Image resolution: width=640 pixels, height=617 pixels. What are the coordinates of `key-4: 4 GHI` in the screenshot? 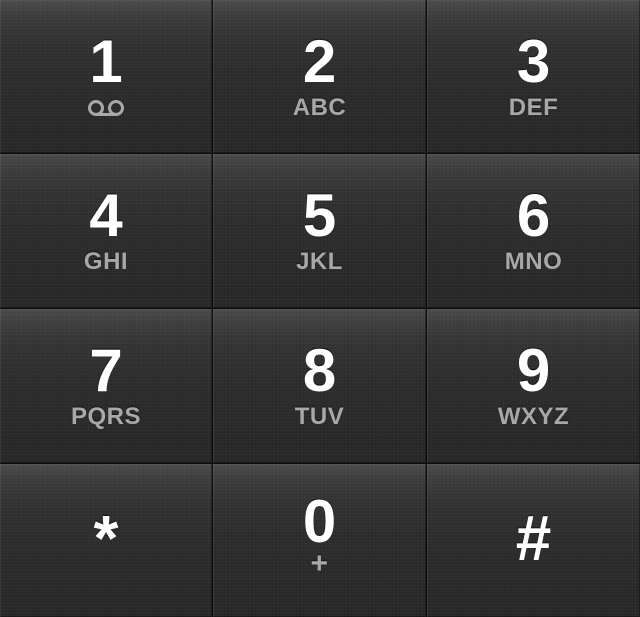 It's located at (106, 231).